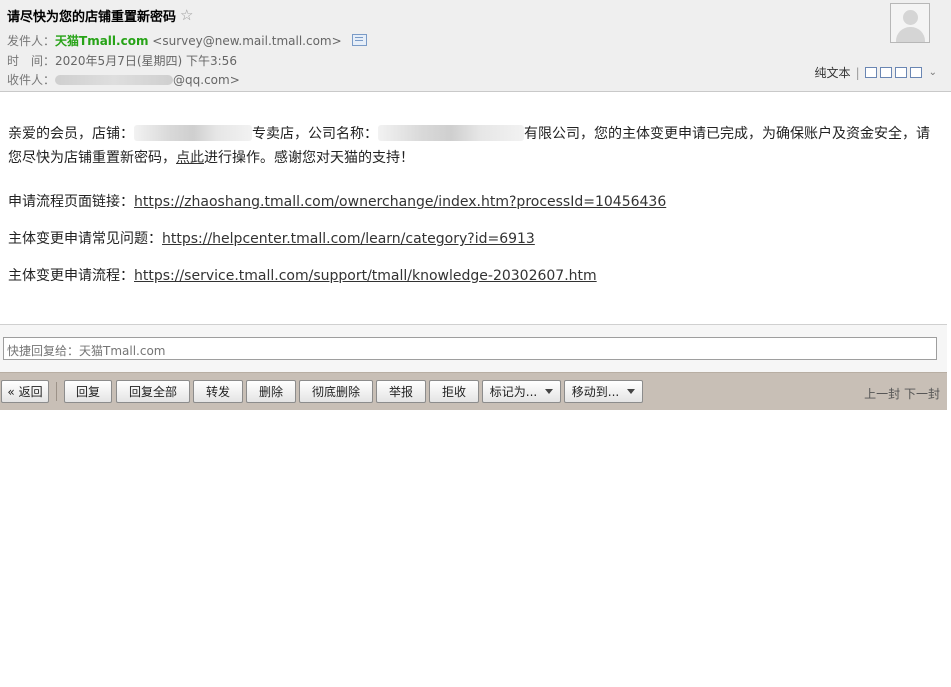  Describe the element at coordinates (71, 276) in the screenshot. I see `procedure-link-label: 主体变更申请流程：` at that location.